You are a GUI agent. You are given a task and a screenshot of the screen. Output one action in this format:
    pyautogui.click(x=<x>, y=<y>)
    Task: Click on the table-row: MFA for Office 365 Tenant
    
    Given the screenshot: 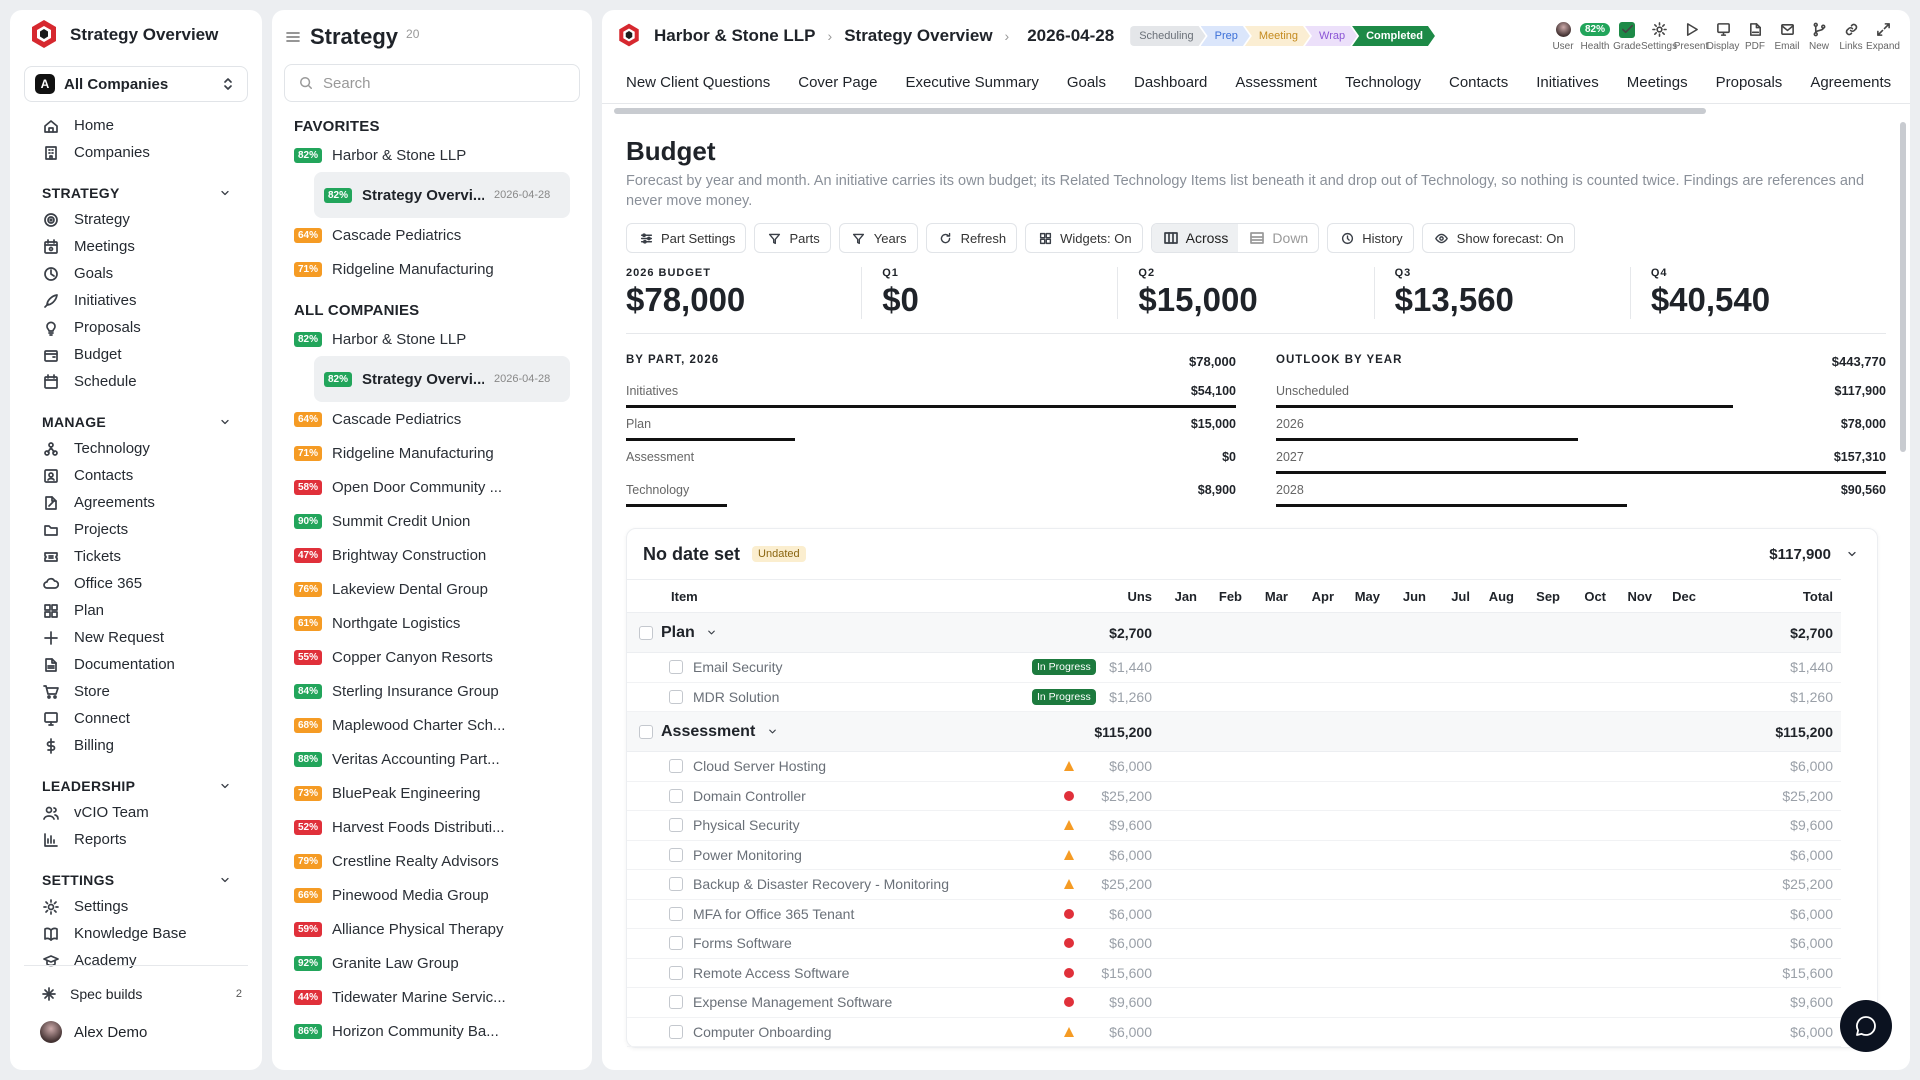 What is the action you would take?
    pyautogui.click(x=850, y=914)
    